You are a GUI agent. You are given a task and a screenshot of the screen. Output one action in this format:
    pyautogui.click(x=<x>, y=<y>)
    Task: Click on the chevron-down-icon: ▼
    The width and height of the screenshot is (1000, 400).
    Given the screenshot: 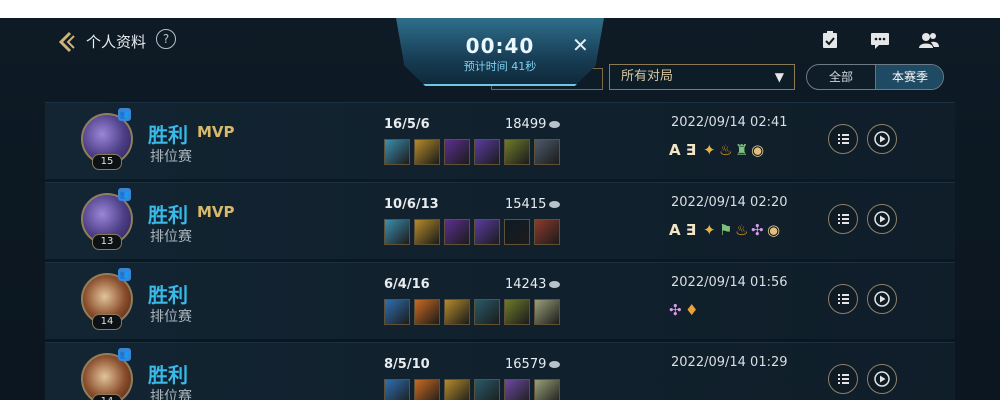 What is the action you would take?
    pyautogui.click(x=779, y=77)
    